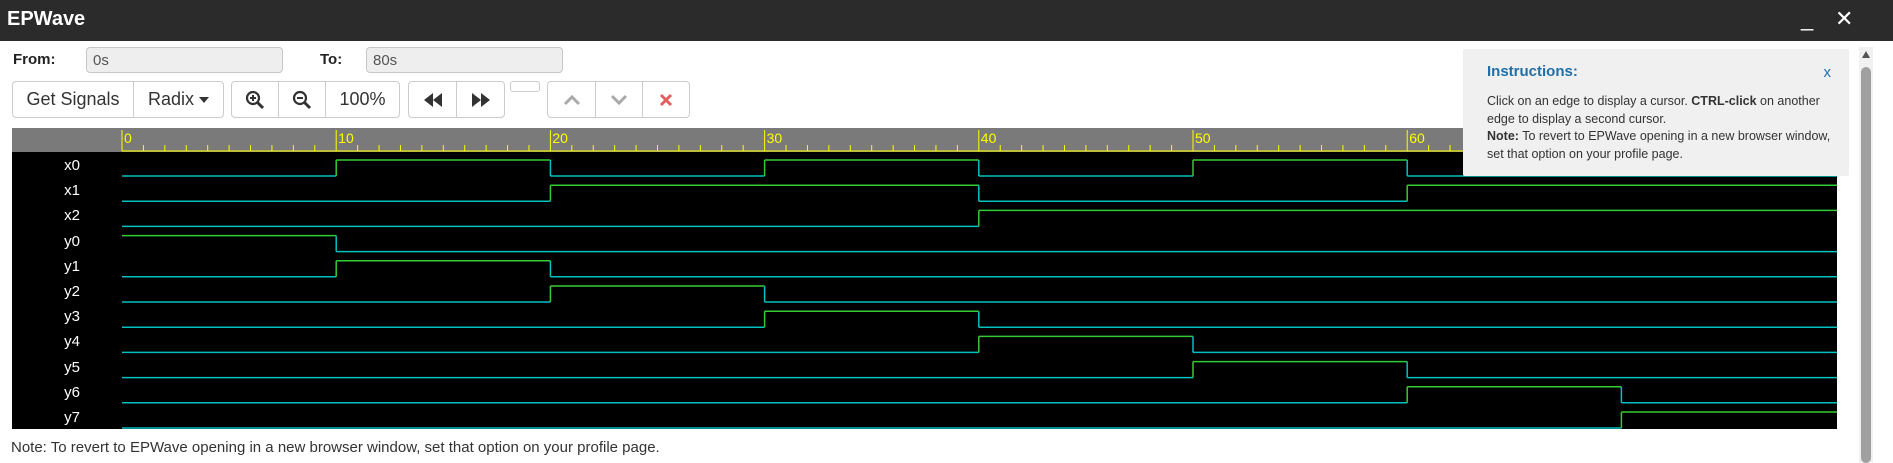  I want to click on signal-name: x2, so click(46, 215).